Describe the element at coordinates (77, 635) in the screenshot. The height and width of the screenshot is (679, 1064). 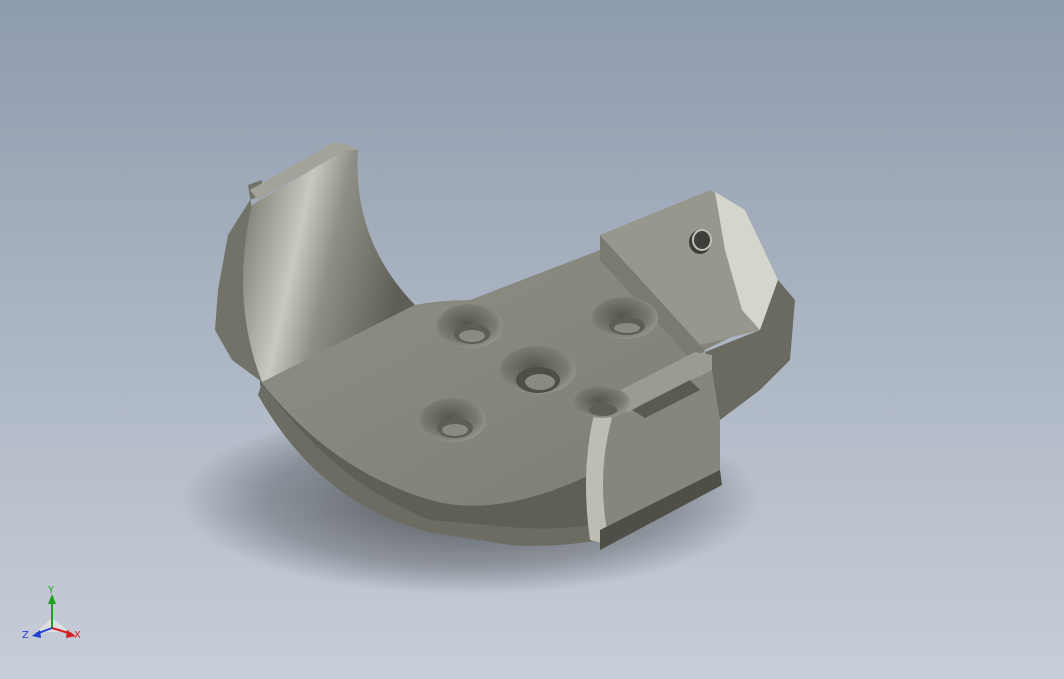
I see `triad-x-label: X` at that location.